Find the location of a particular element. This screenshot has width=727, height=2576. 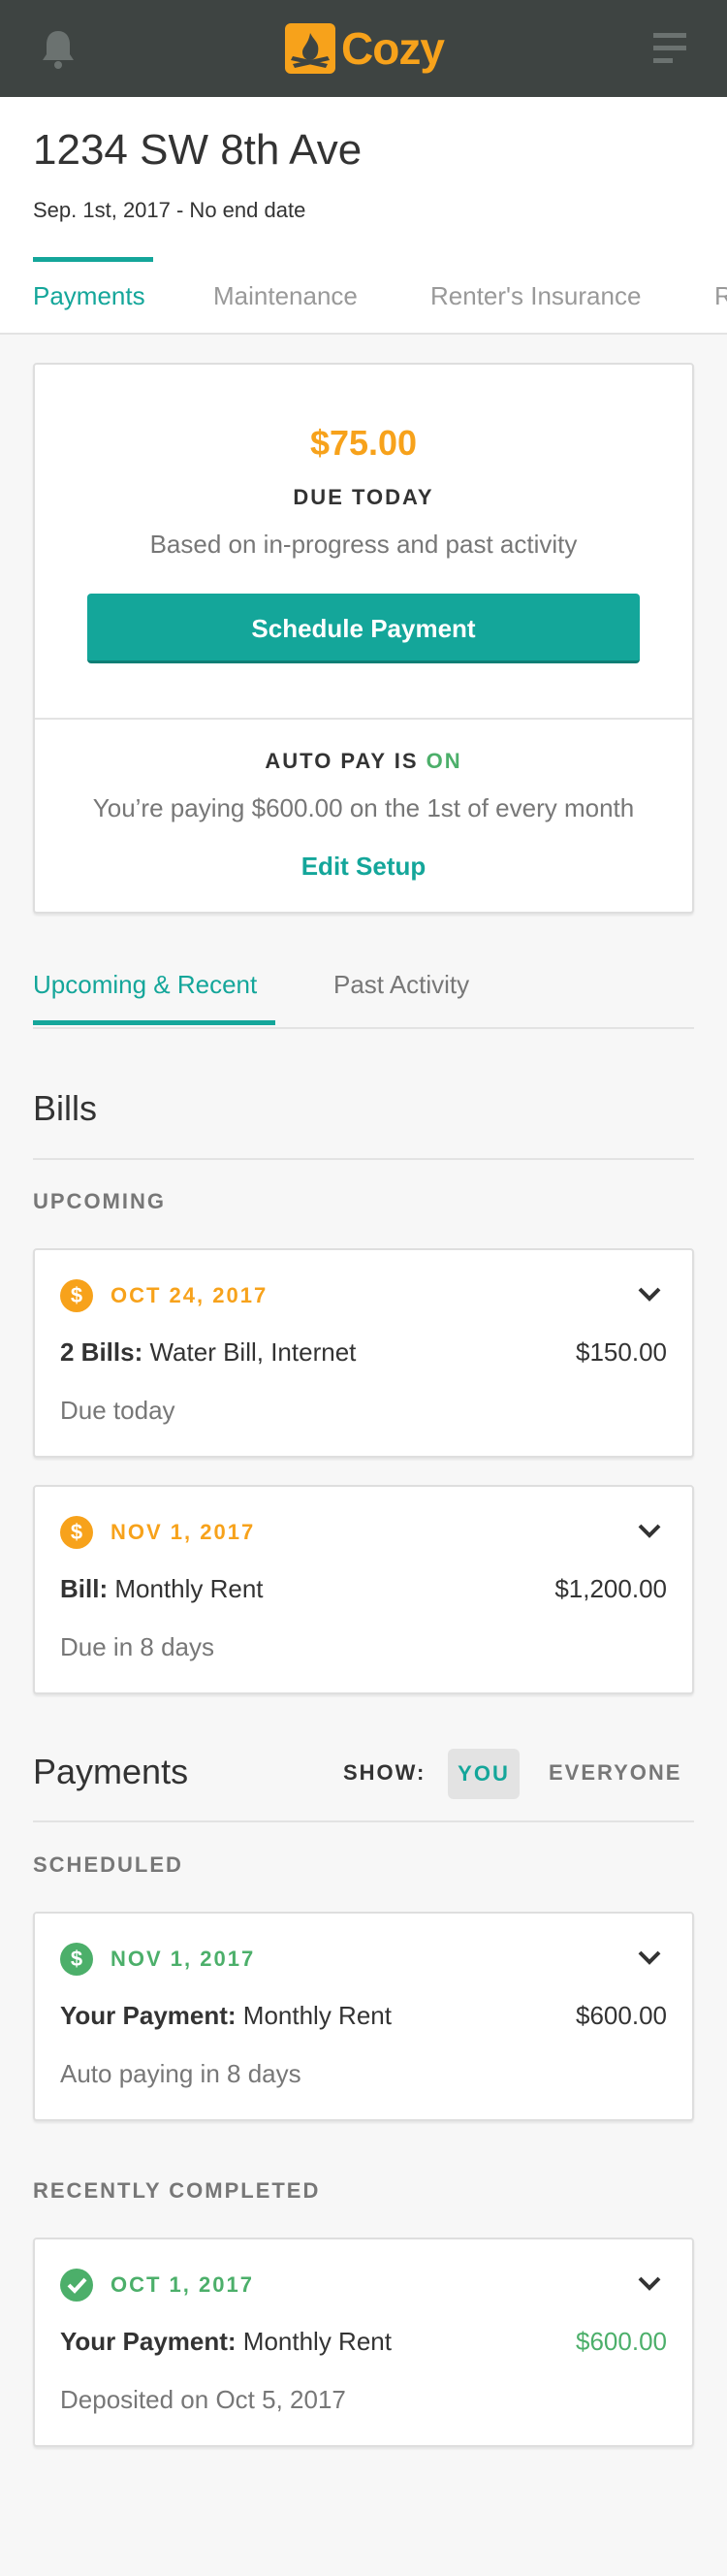

autopay-status: AUTO PAY IS ON is located at coordinates (363, 761).